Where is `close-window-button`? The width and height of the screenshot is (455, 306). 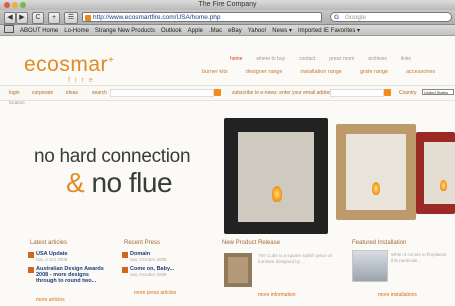
close-window-button is located at coordinates (7, 5).